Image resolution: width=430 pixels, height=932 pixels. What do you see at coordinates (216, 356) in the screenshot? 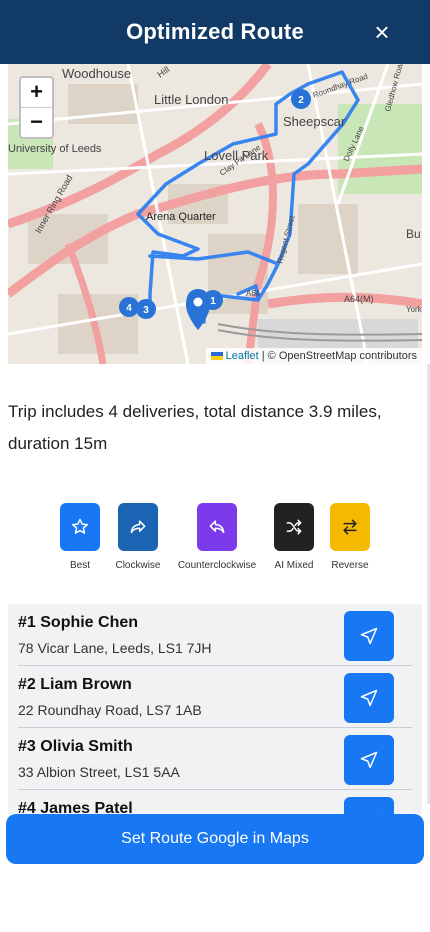
I see `ukraine-flag-icon` at bounding box center [216, 356].